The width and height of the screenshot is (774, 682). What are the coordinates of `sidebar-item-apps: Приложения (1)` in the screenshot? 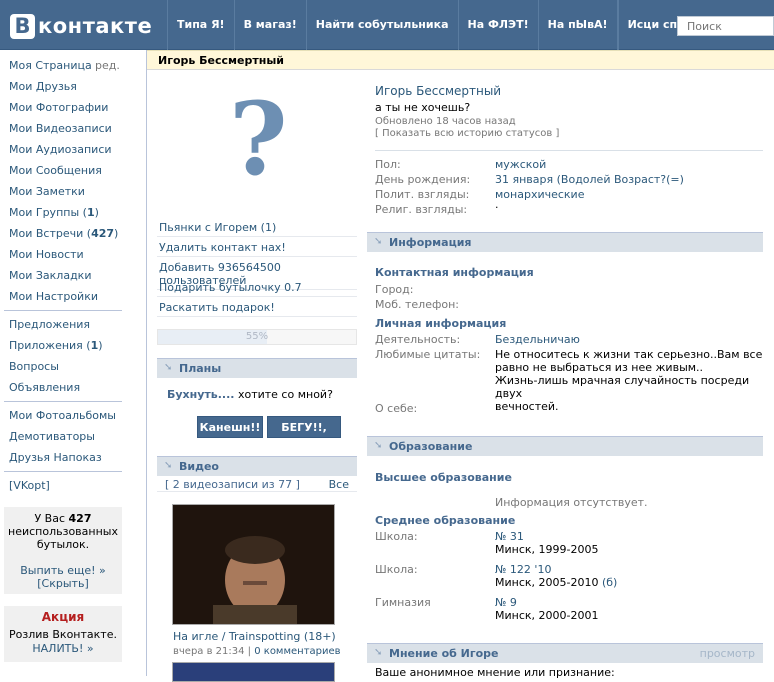 It's located at (56, 345).